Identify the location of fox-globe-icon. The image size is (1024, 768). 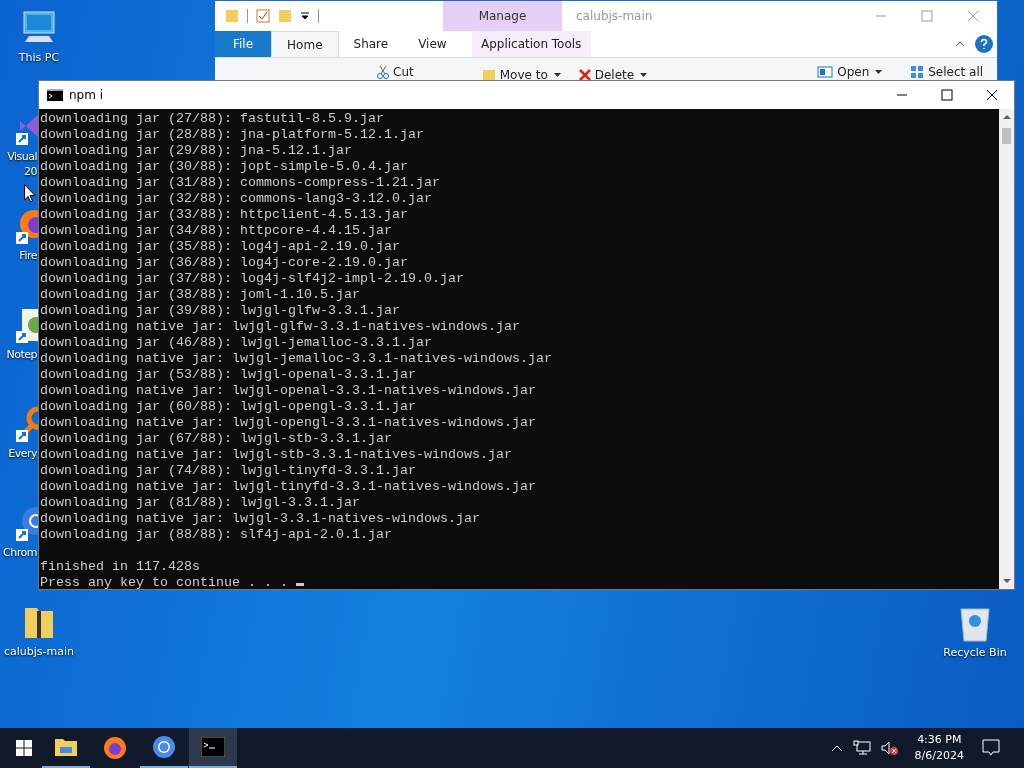
(115, 748).